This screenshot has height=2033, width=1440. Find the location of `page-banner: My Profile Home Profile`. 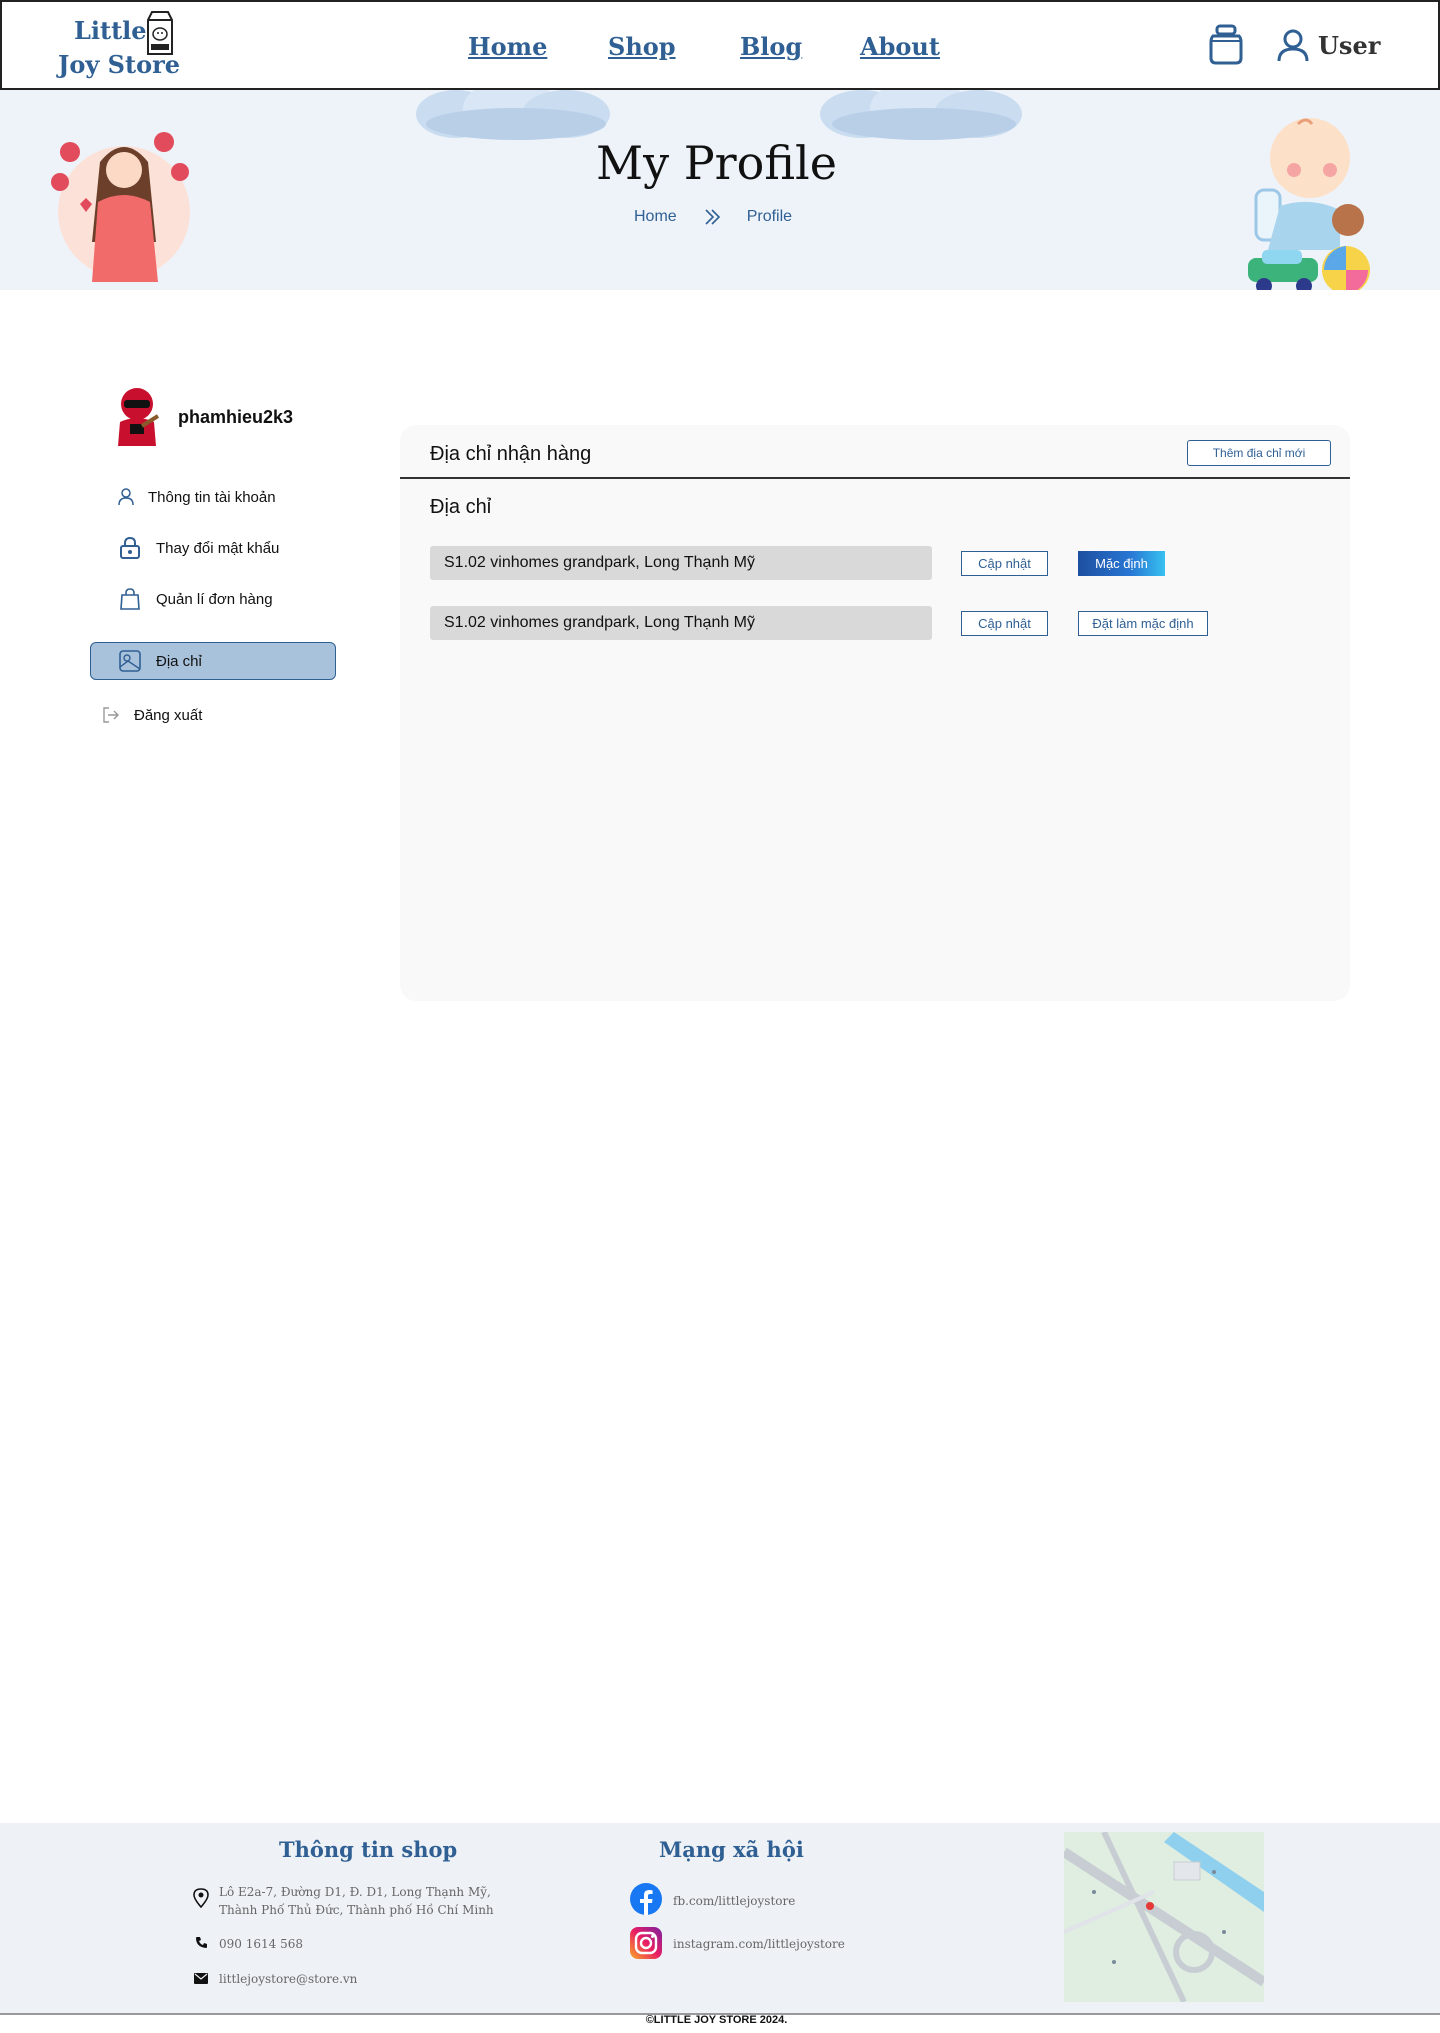

page-banner: My Profile Home Profile is located at coordinates (720, 190).